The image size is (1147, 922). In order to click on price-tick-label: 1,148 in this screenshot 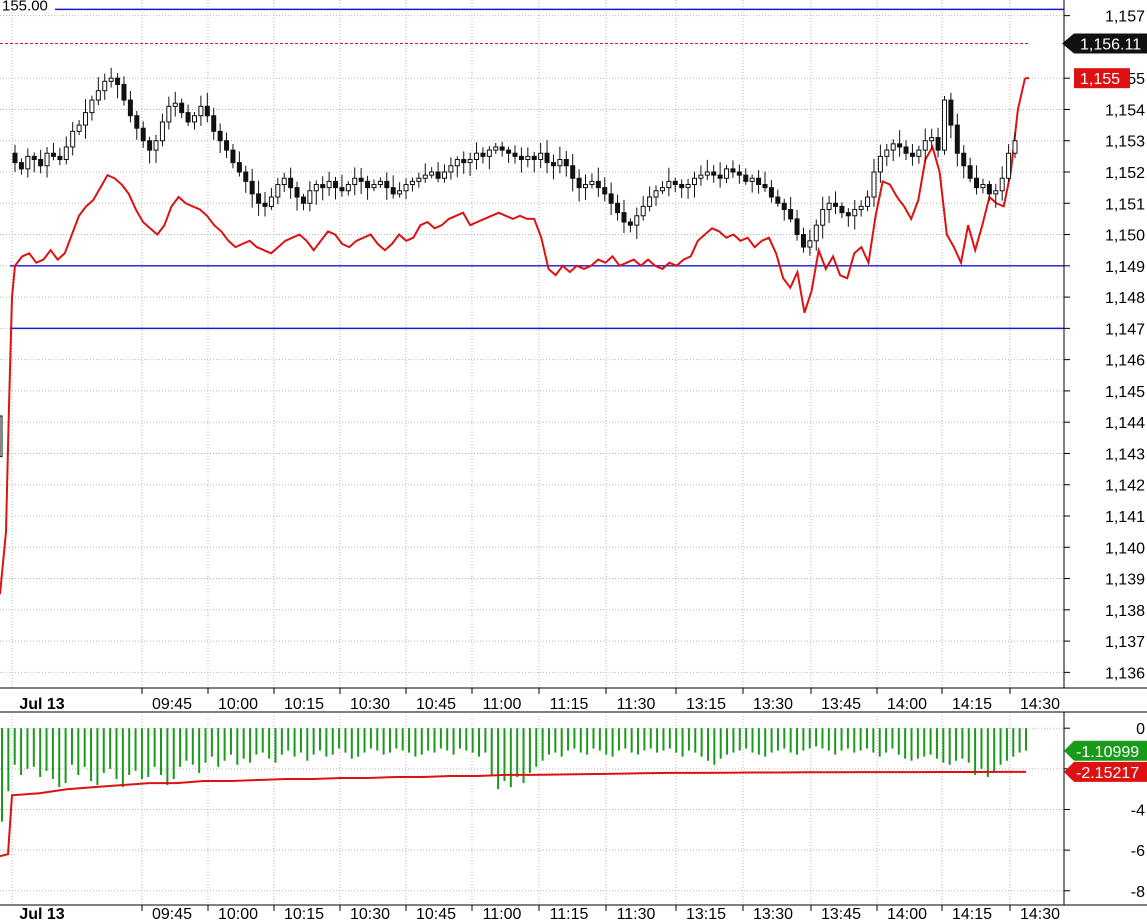, I will do `click(1125, 298)`.